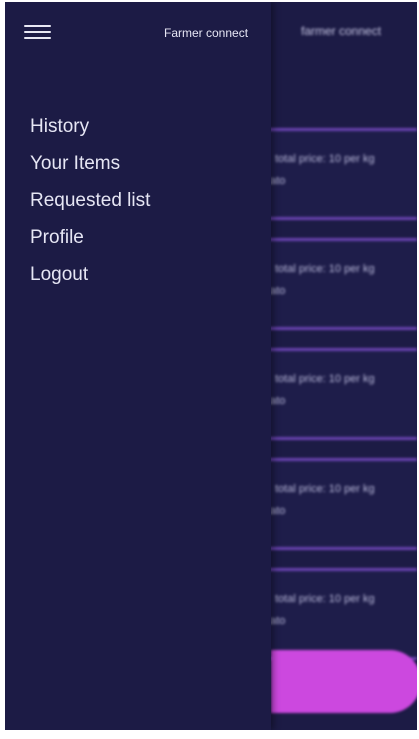 The width and height of the screenshot is (419, 739). I want to click on app-title: Farmer connect, so click(206, 33).